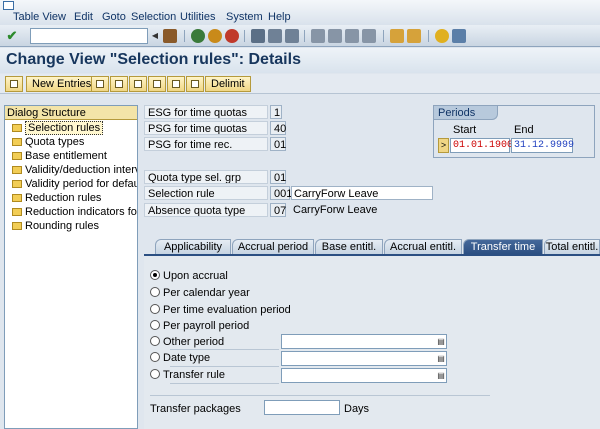 The height and width of the screenshot is (429, 600). I want to click on selection-rule-label: Selection rule, so click(206, 193).